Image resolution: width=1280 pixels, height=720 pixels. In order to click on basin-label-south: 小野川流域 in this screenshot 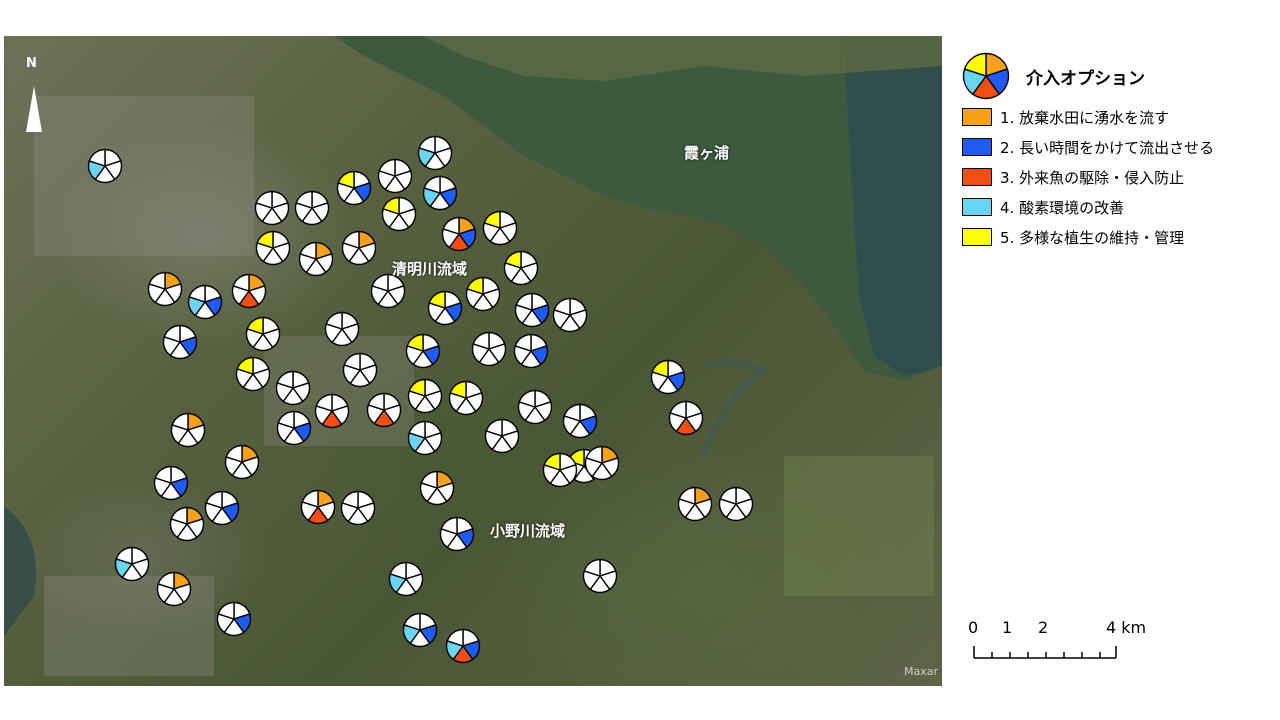, I will do `click(528, 531)`.